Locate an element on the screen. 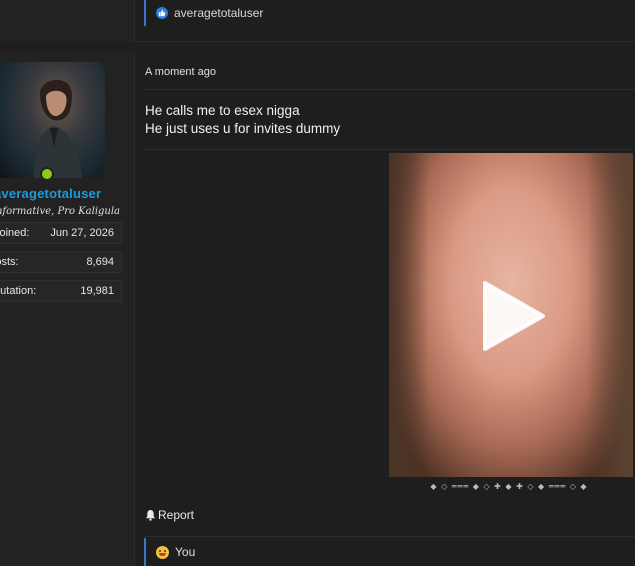  bell-icon is located at coordinates (150, 515).